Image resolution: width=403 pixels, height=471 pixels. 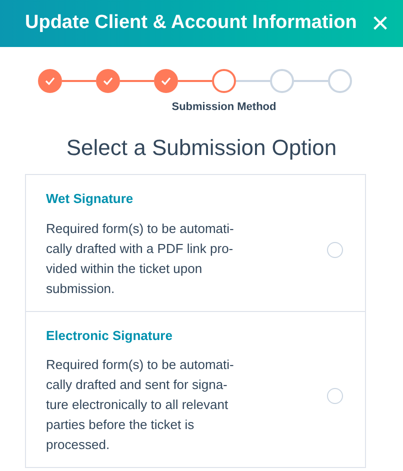 I want to click on option-title: Electronic Signature, so click(x=110, y=335).